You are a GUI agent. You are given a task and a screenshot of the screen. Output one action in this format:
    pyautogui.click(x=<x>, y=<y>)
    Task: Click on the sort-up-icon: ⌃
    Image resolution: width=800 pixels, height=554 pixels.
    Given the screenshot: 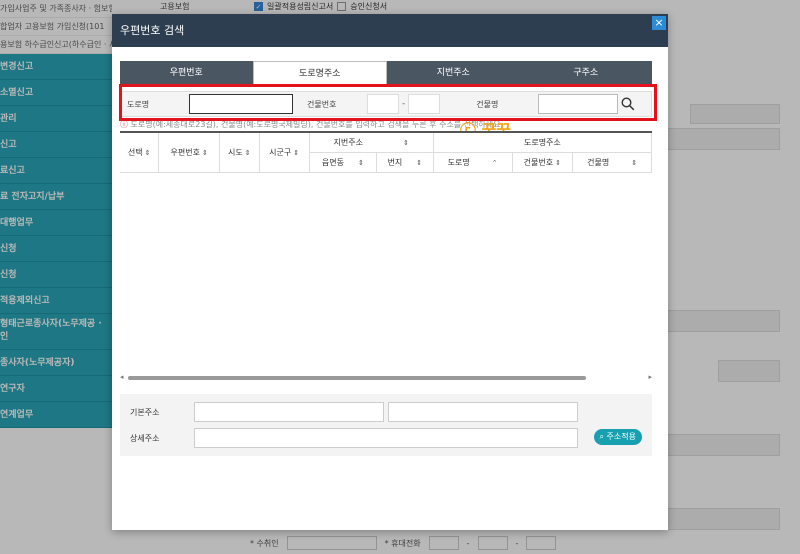 What is the action you would take?
    pyautogui.click(x=494, y=162)
    